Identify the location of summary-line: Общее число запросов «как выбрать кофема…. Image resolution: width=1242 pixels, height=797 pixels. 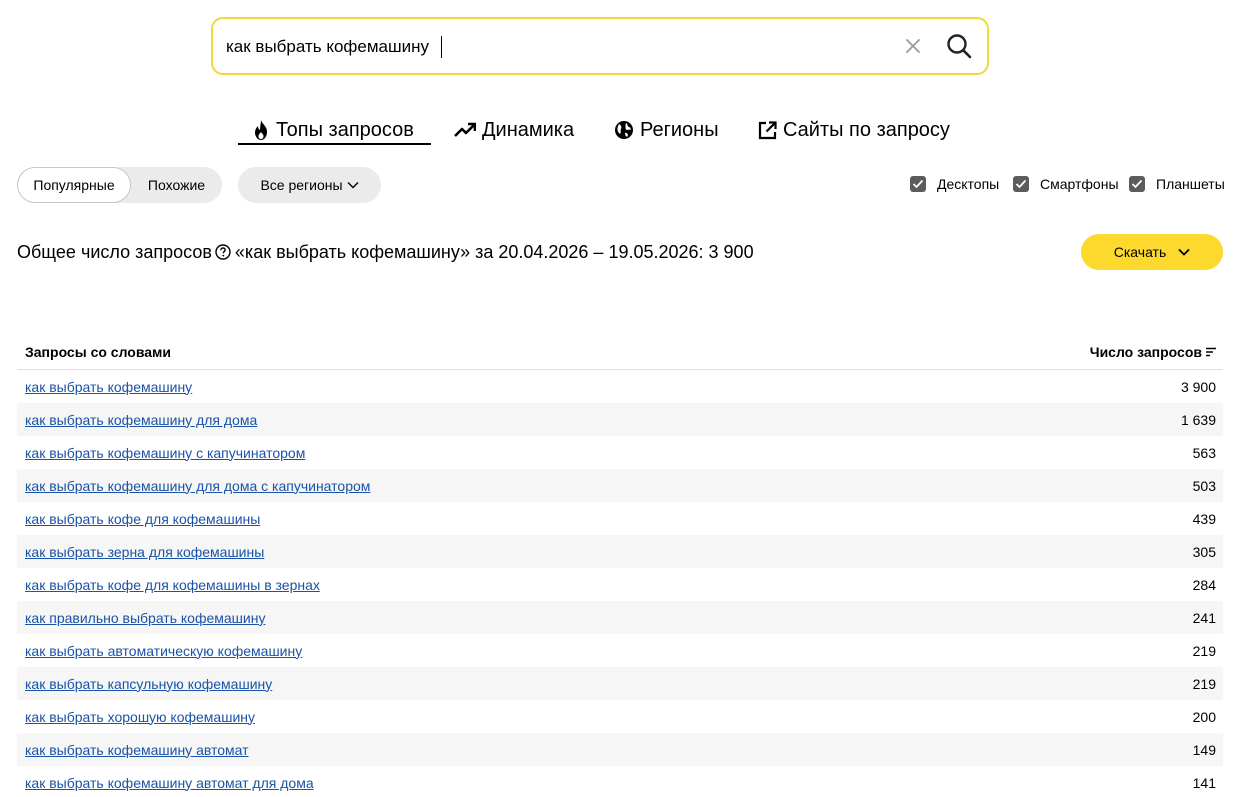
(385, 252).